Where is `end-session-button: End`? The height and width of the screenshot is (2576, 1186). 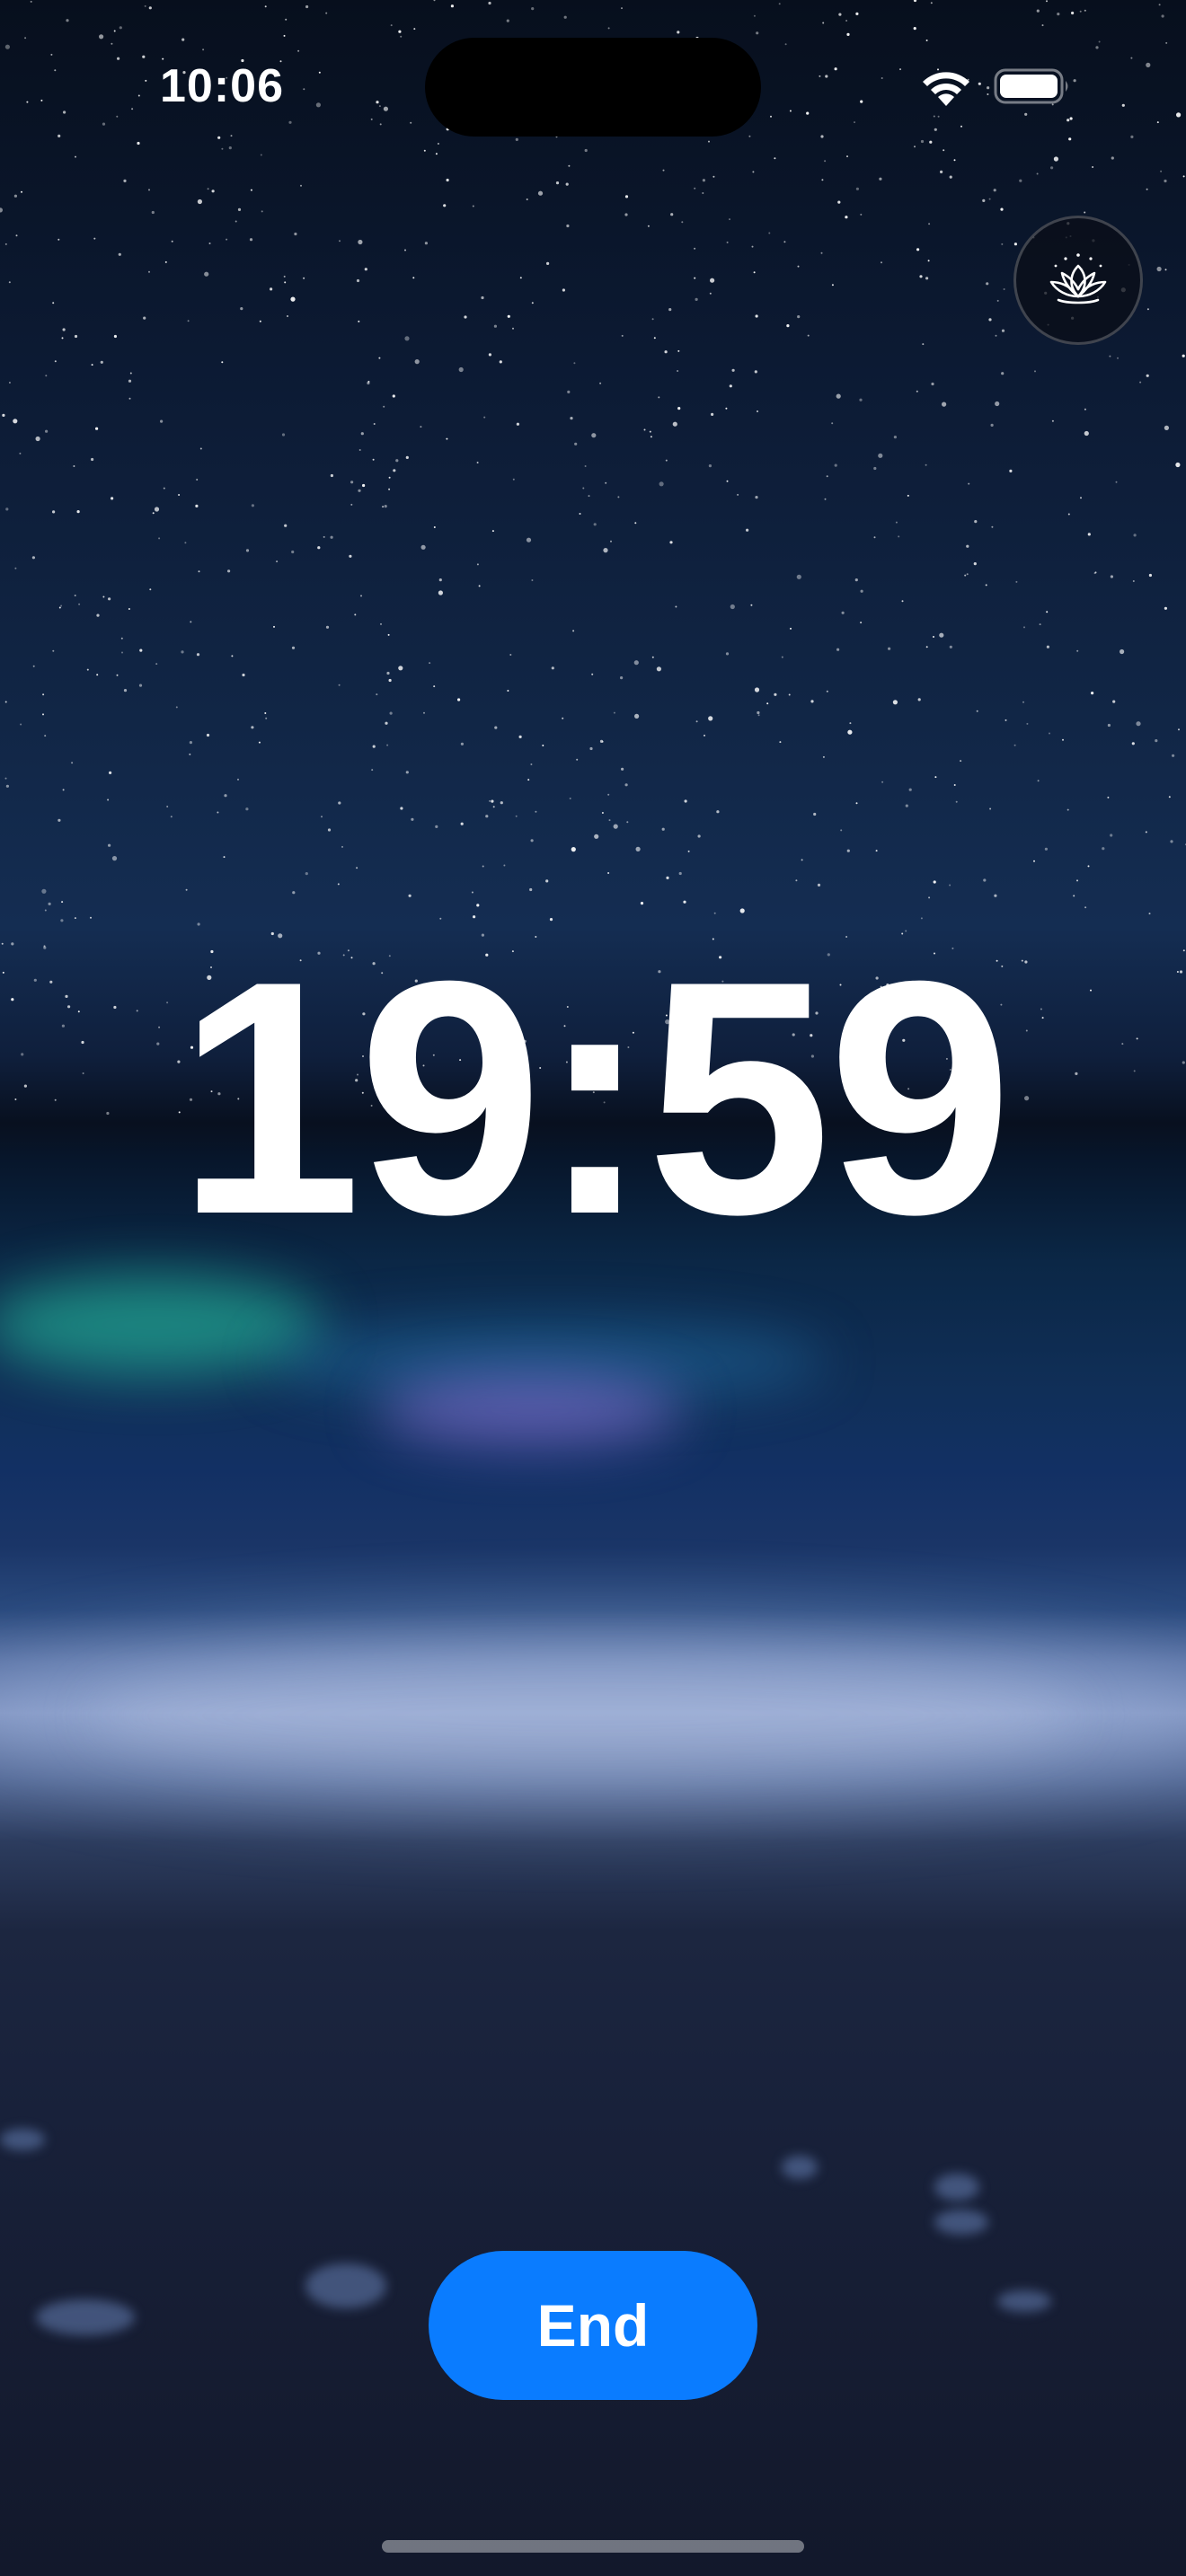
end-session-button: End is located at coordinates (593, 2325).